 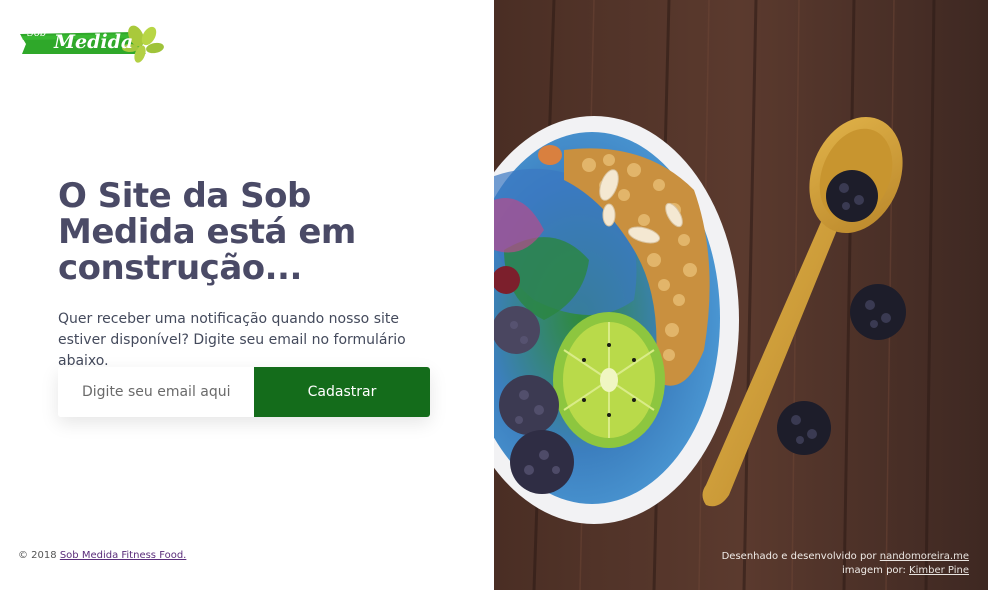 I want to click on logo-main-text: Medida, so click(x=94, y=42).